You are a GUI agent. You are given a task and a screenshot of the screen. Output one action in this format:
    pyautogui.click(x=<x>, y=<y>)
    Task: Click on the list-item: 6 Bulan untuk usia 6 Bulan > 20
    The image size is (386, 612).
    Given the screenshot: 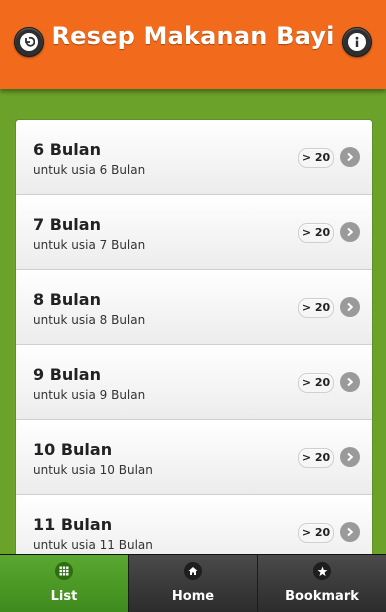 What is the action you would take?
    pyautogui.click(x=194, y=157)
    